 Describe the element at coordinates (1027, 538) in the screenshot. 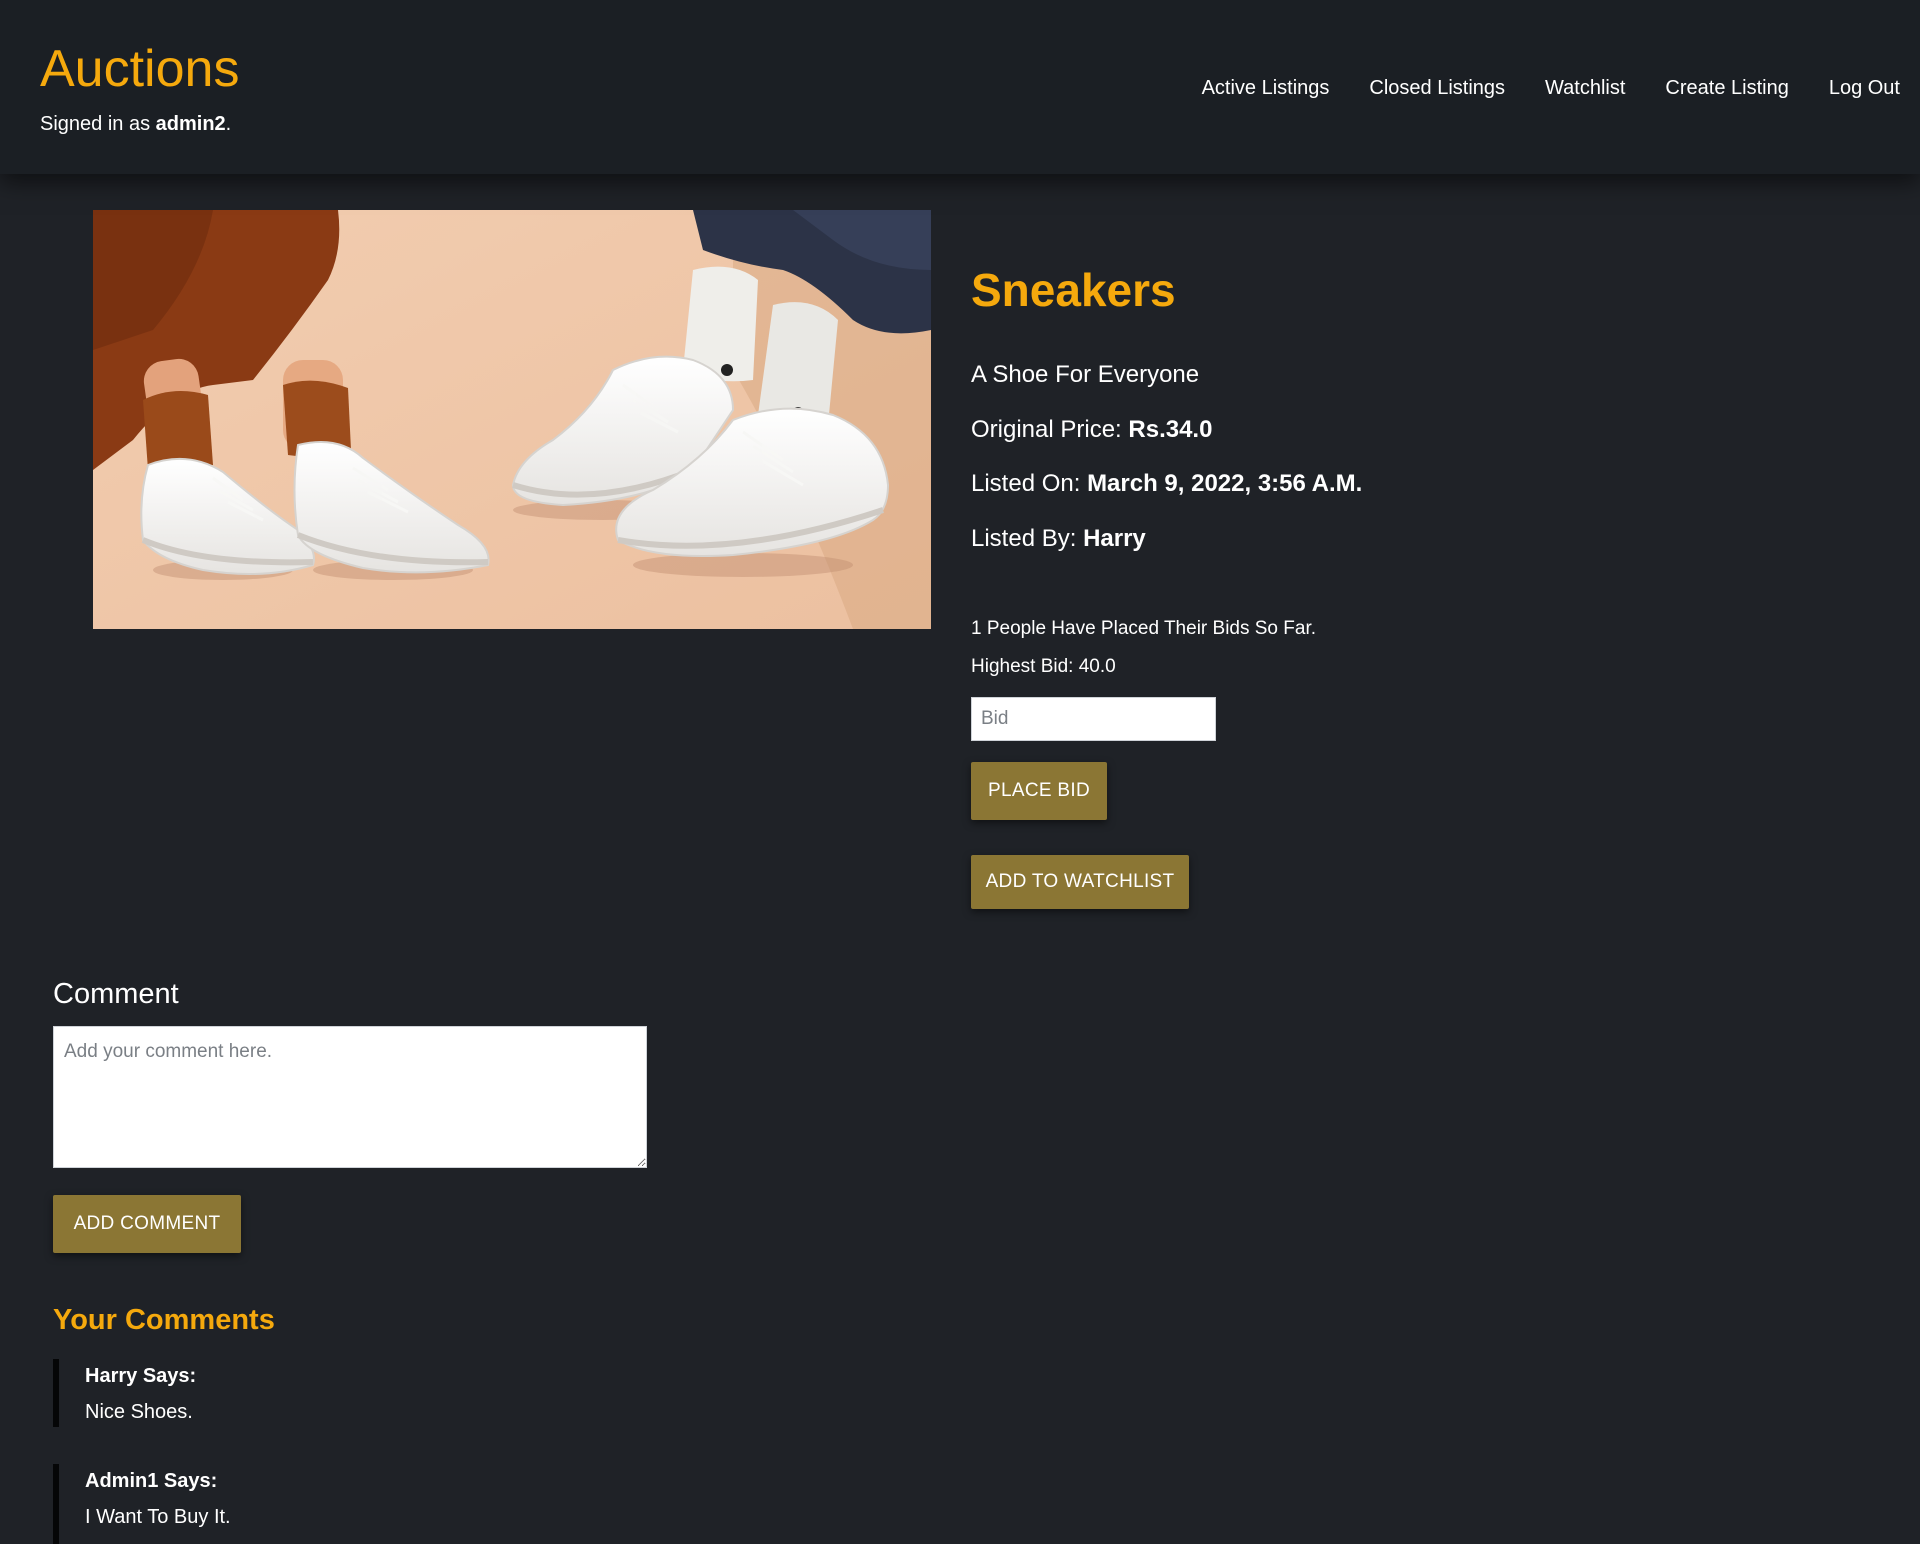

I see `listed-by-label: Listed By:` at that location.